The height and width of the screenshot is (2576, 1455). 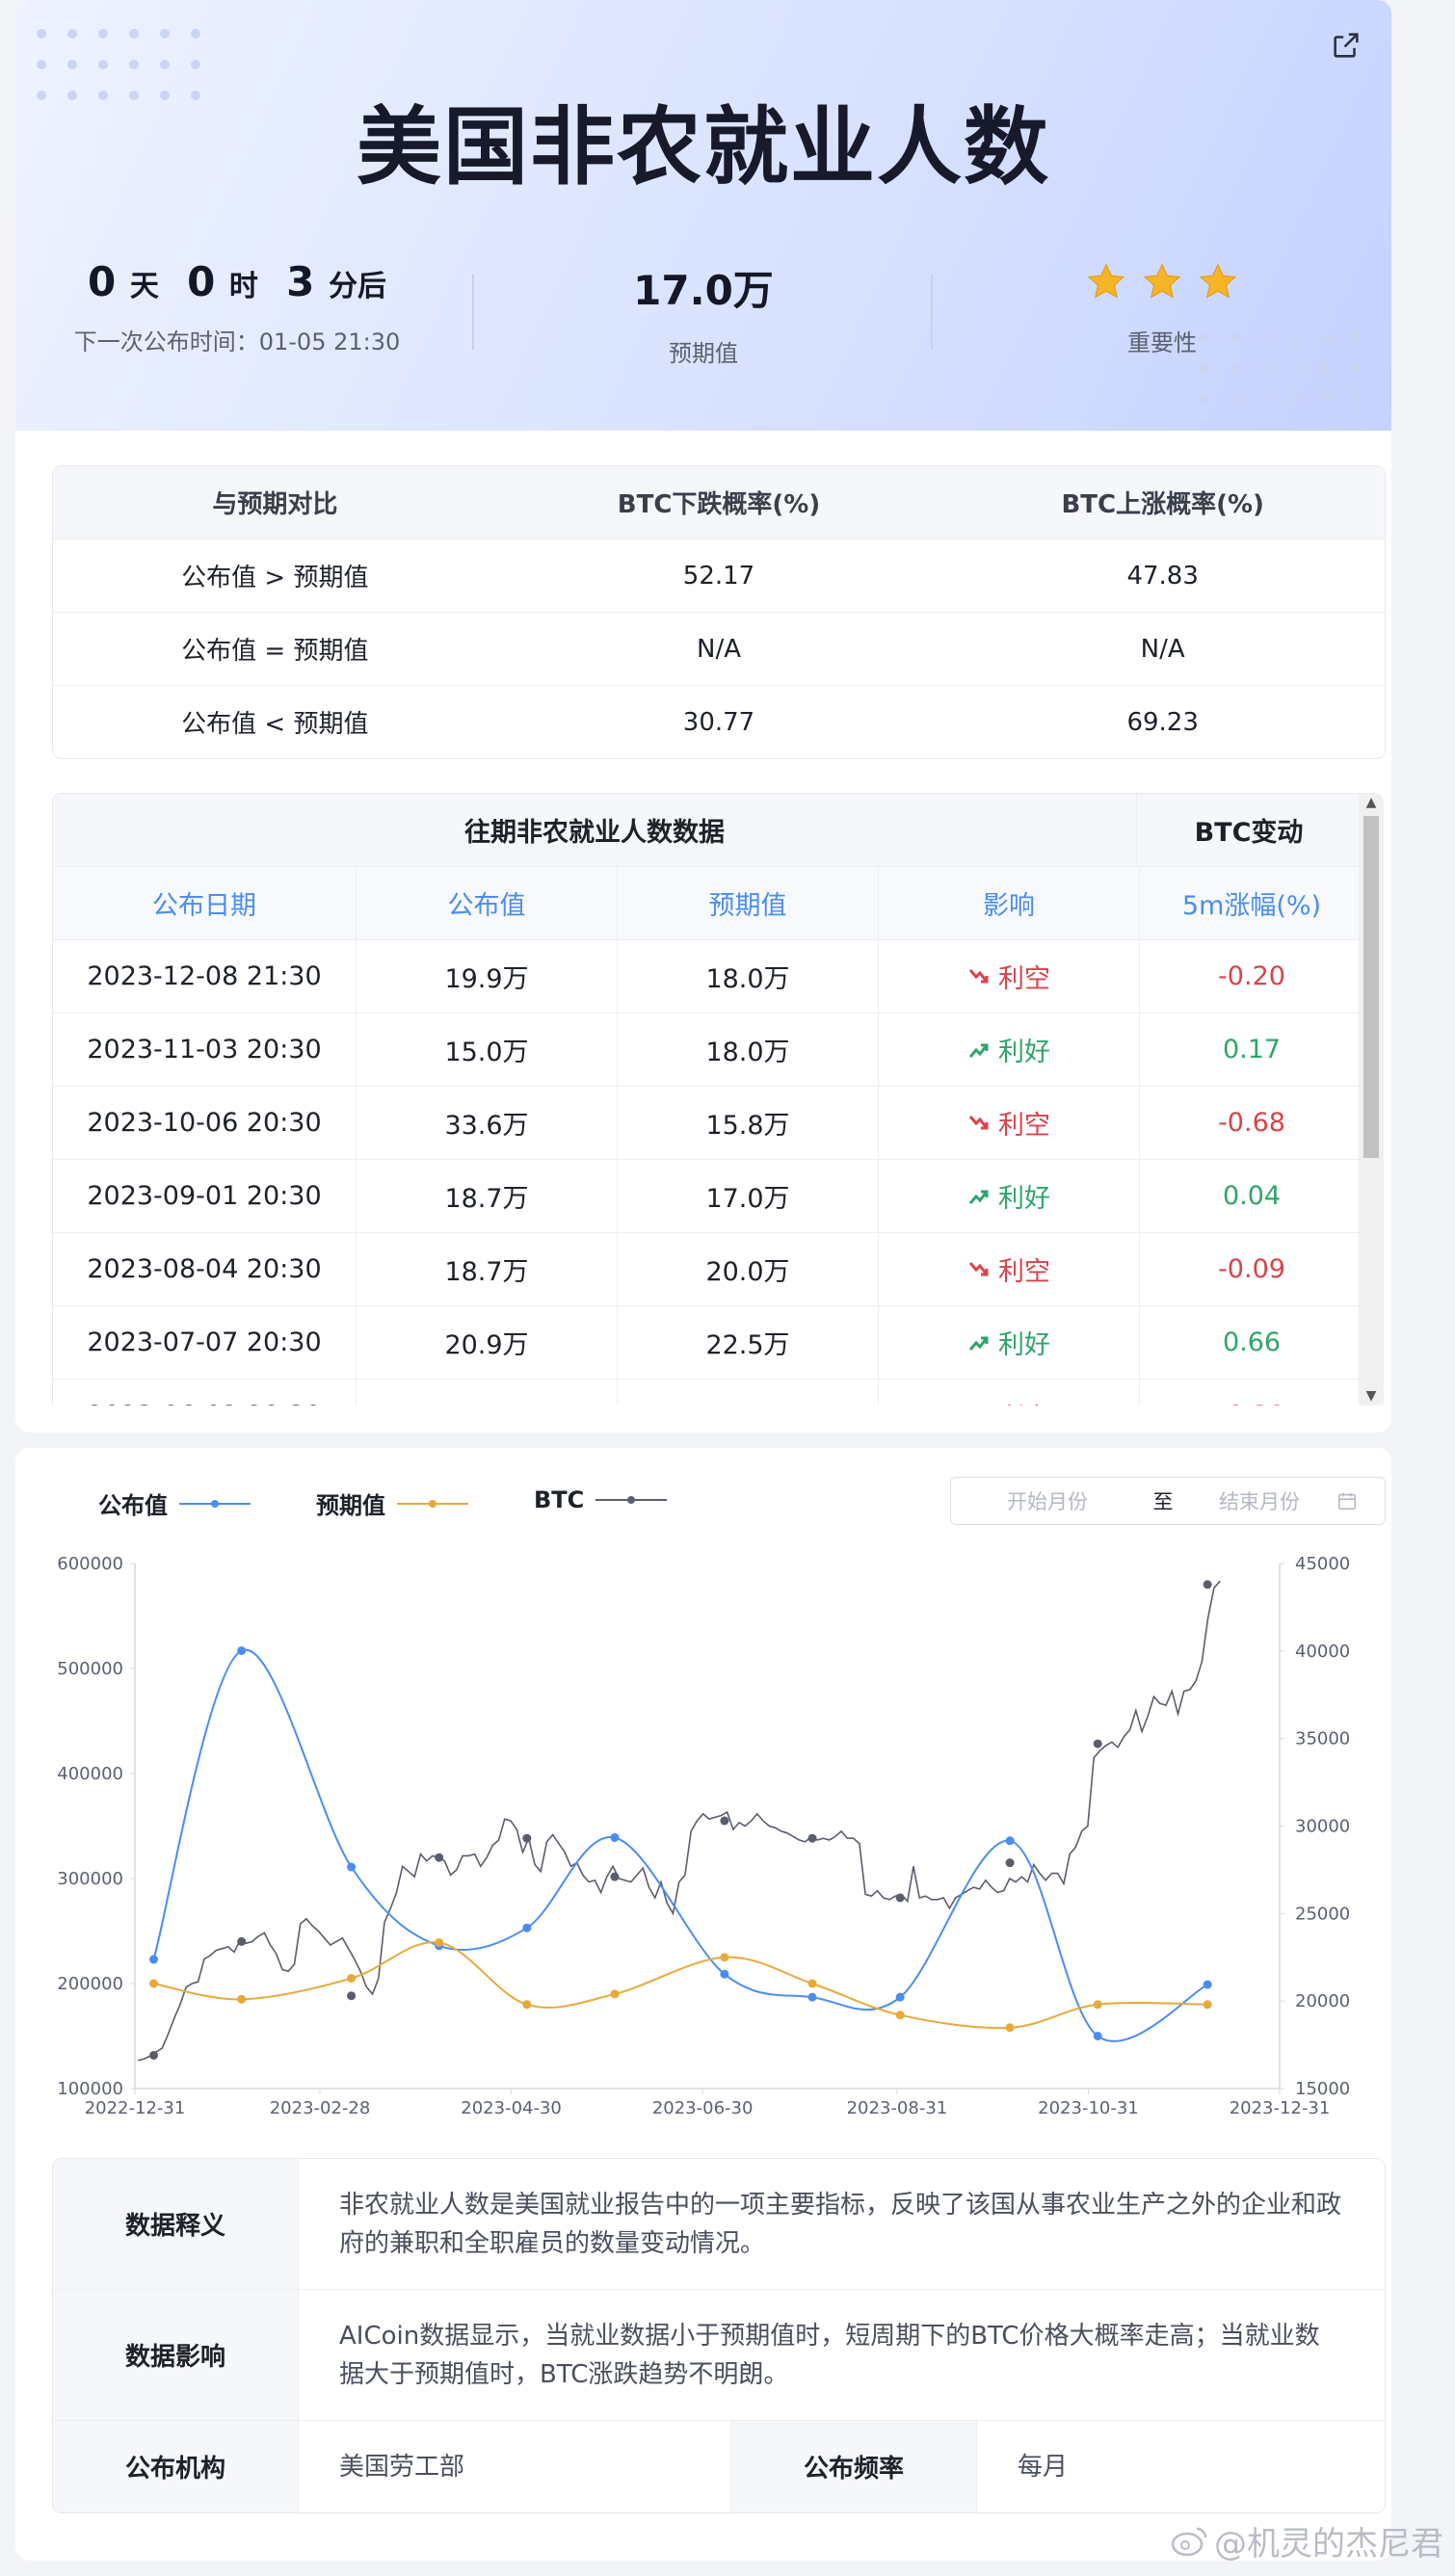 I want to click on cell-expected: 15.8万, so click(x=748, y=1123).